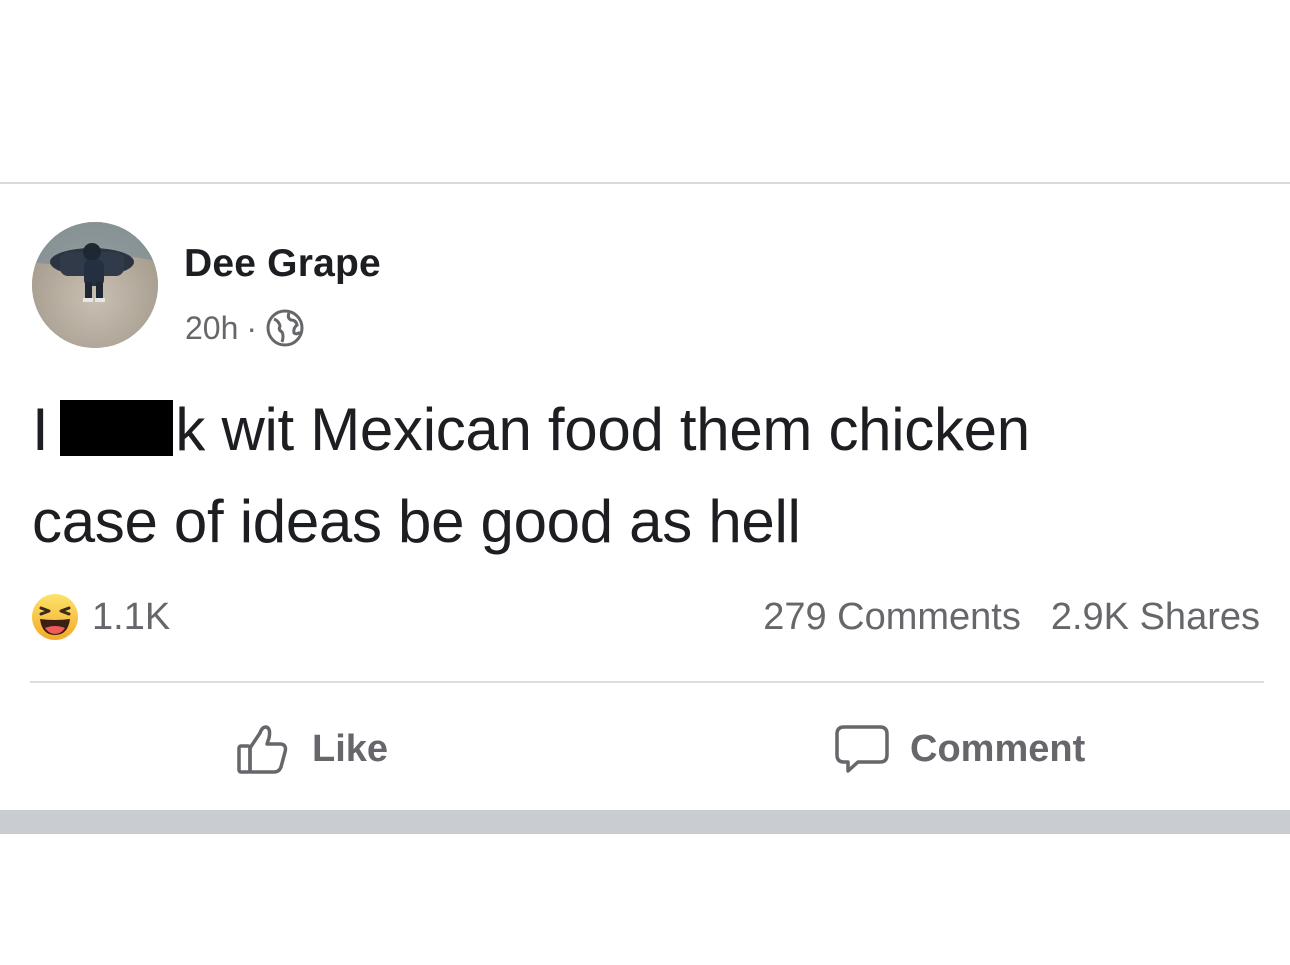 The image size is (1290, 965). Describe the element at coordinates (245, 328) in the screenshot. I see `post-meta: 20h ·` at that location.